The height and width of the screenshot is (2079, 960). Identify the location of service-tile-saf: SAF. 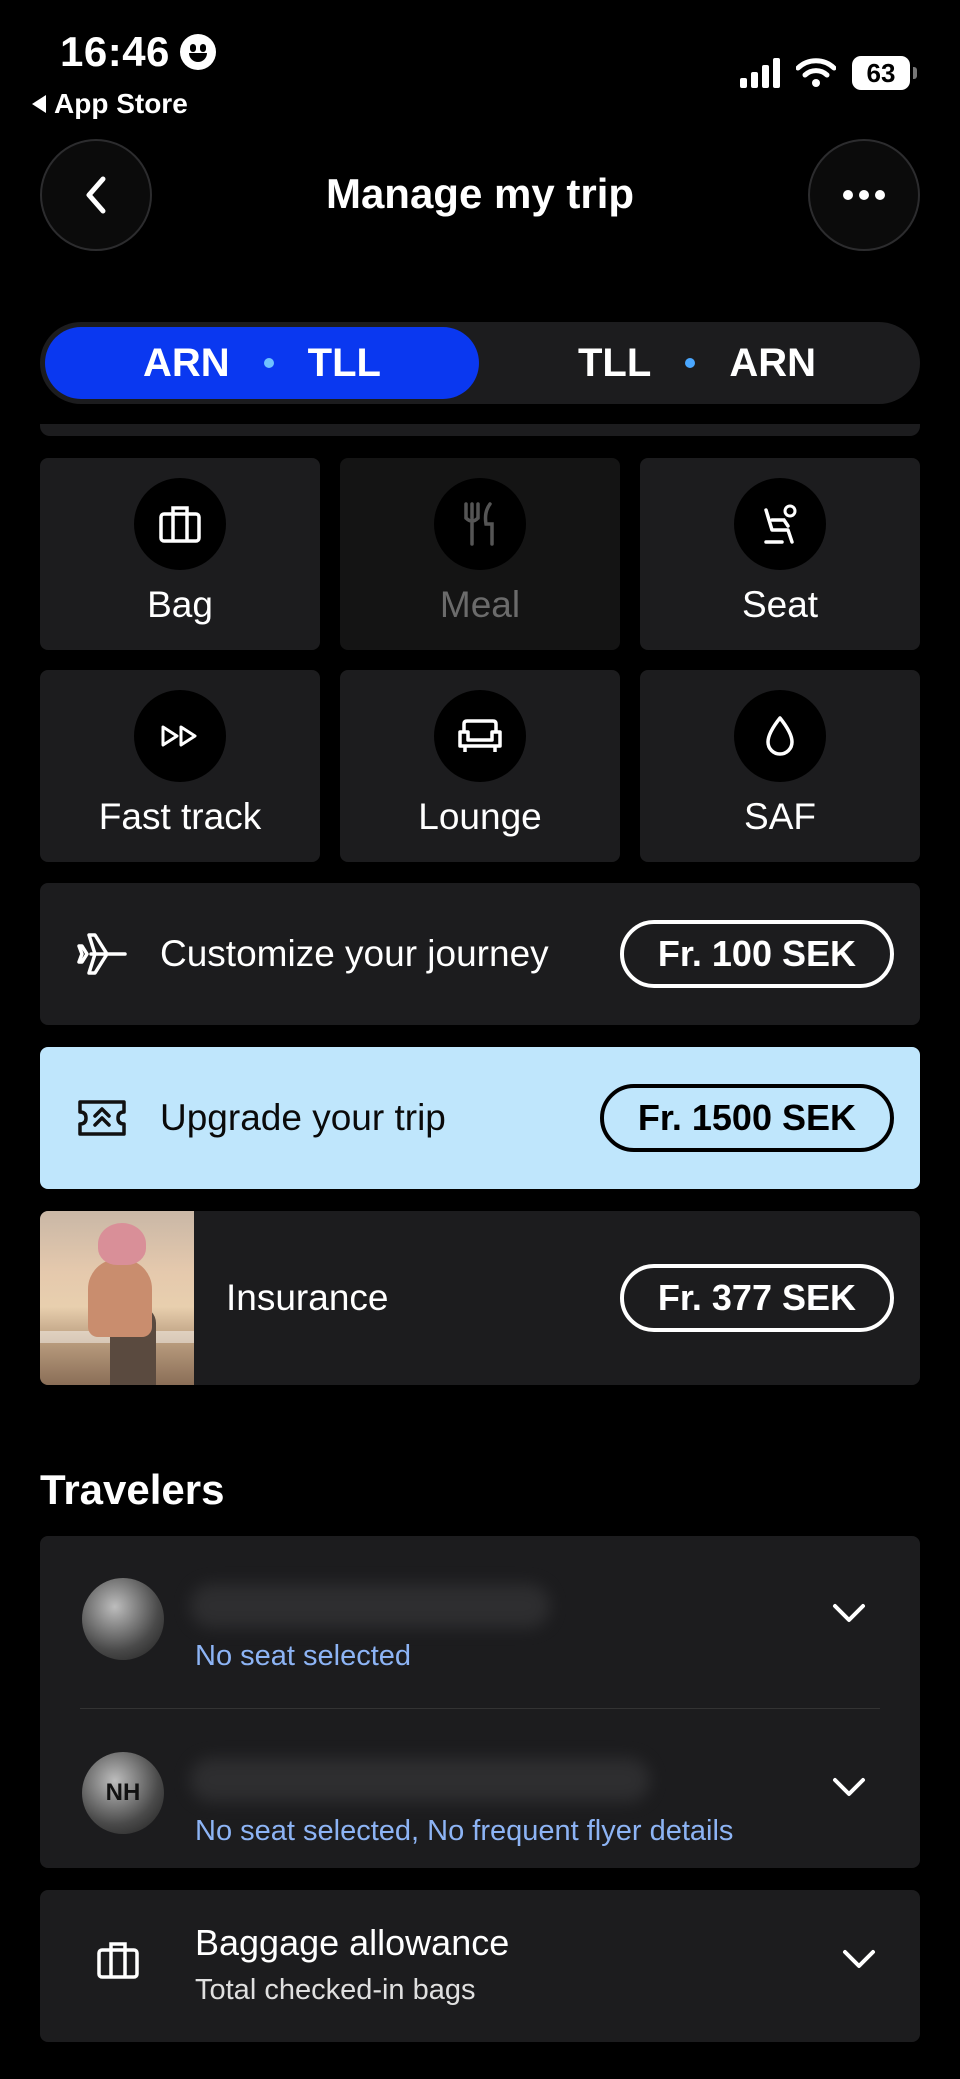
(780, 766).